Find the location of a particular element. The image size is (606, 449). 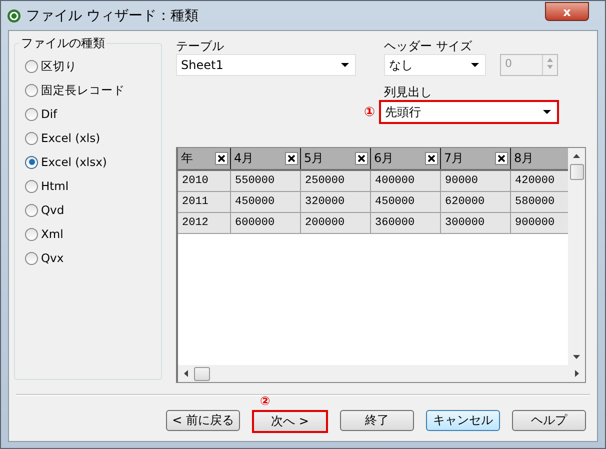

app-logo-icon is located at coordinates (14, 15).